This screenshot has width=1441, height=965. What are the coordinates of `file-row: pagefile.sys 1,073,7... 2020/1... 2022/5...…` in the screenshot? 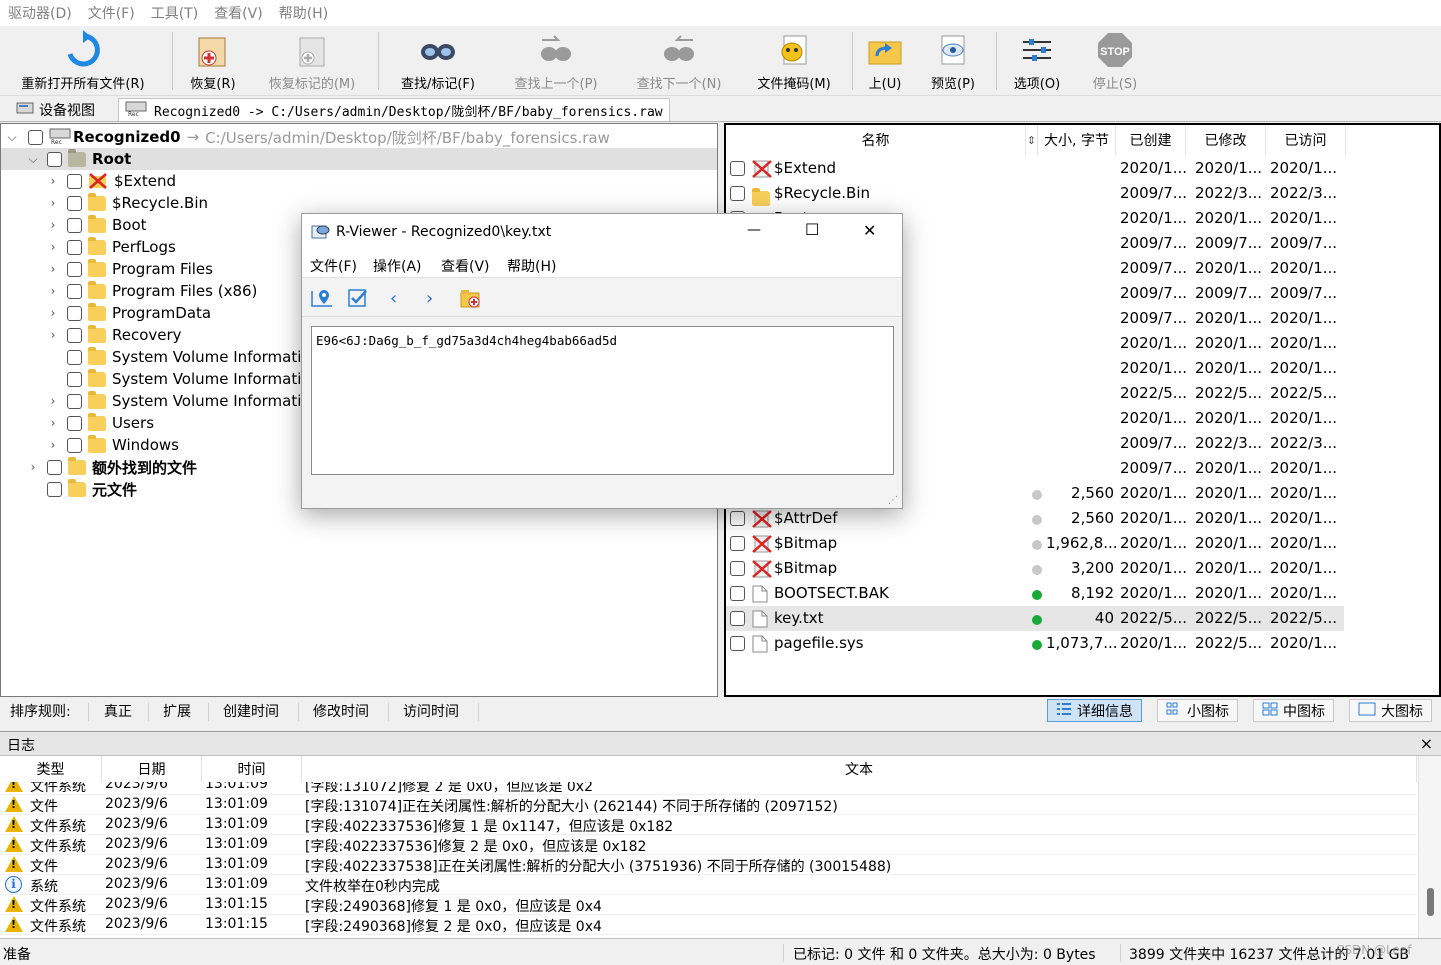 It's located at (1035, 643).